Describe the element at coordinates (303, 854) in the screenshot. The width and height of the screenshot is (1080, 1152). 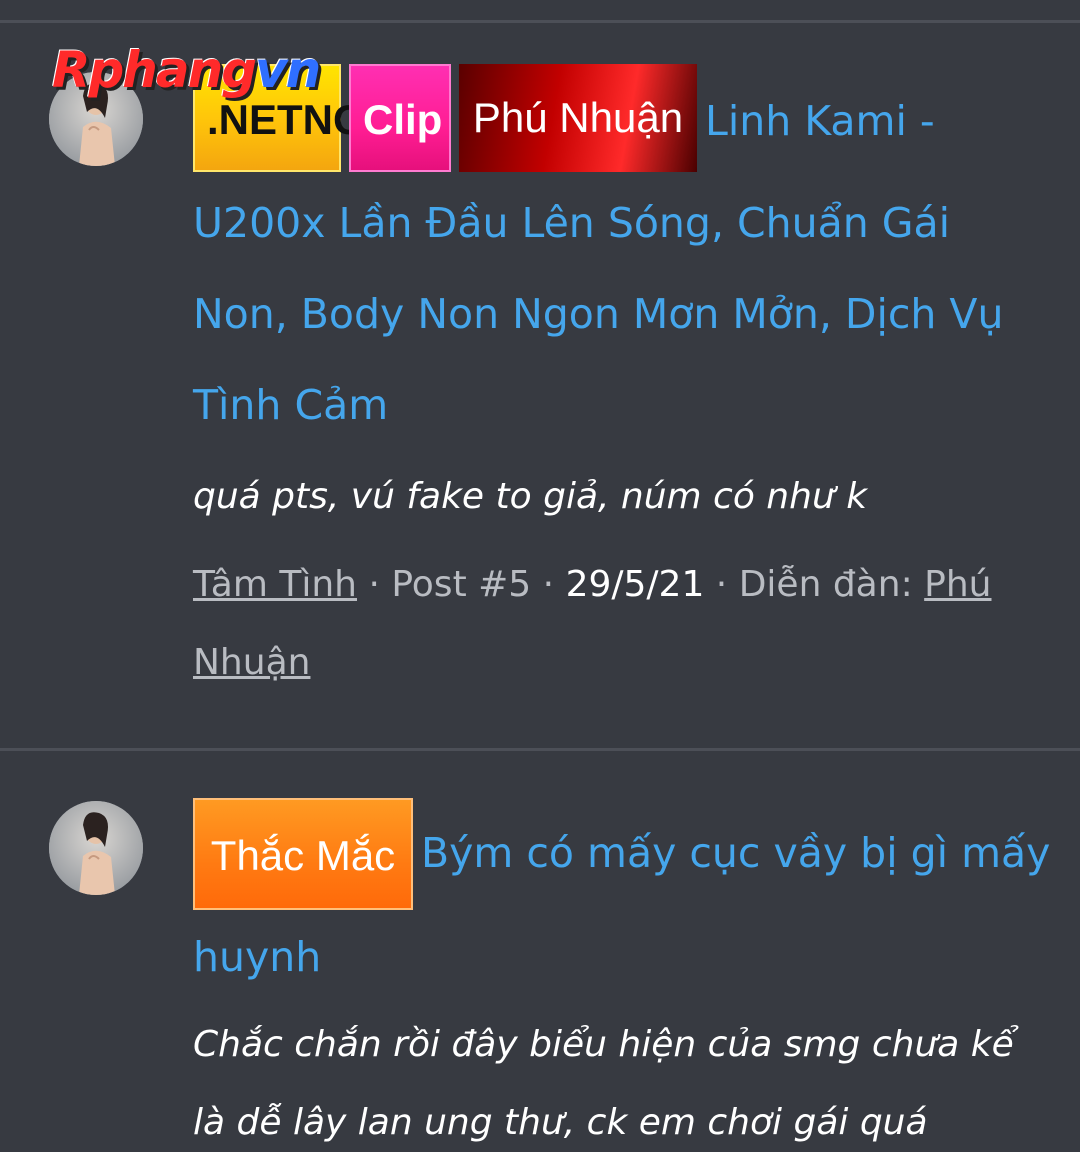
I see `prefix-thac-mac-badge: Thắc Mắc` at that location.